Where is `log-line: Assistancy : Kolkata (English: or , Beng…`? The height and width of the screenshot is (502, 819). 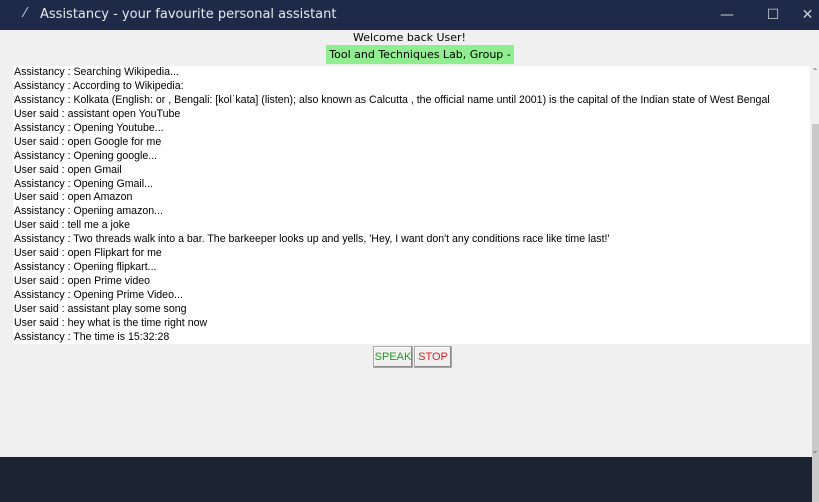 log-line: Assistancy : Kolkata (English: or , Beng… is located at coordinates (392, 99).